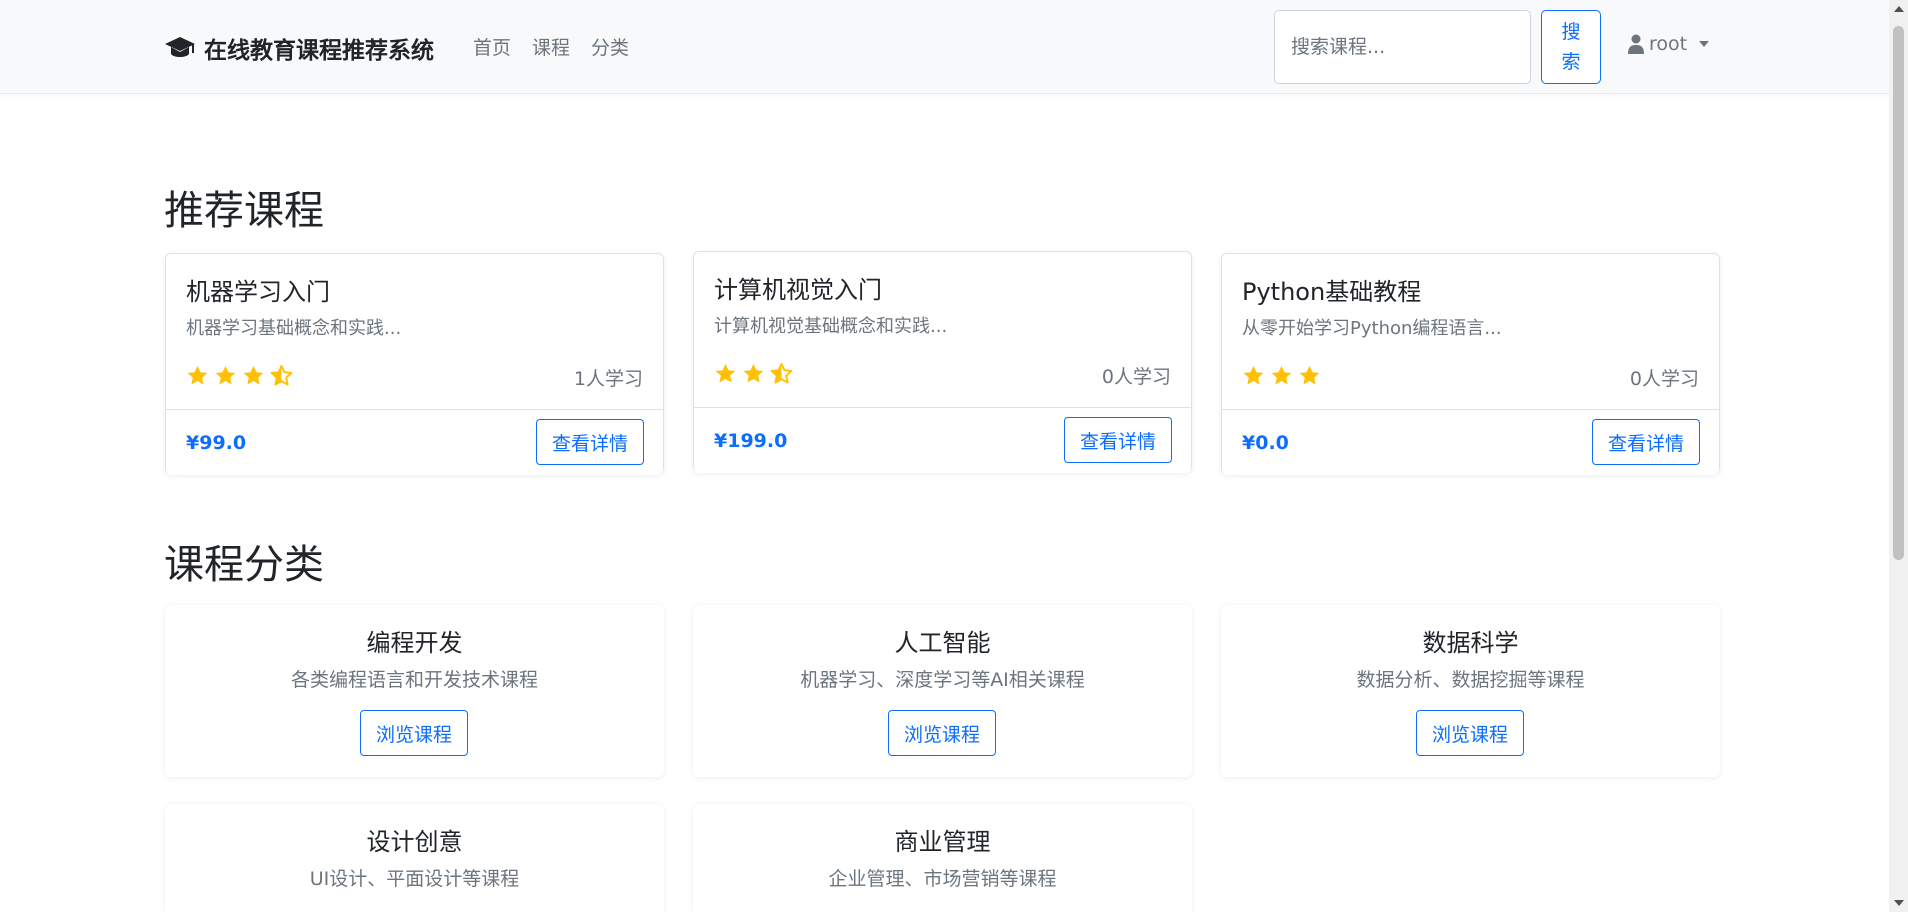 The width and height of the screenshot is (1908, 912). What do you see at coordinates (180, 47) in the screenshot?
I see `graduation-cap-icon` at bounding box center [180, 47].